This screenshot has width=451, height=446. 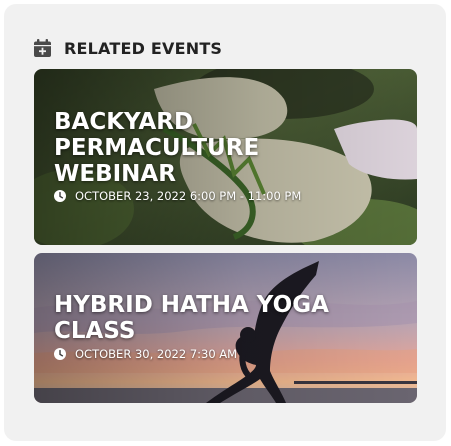 I want to click on event-datetime-text: OCTOBER 23, 2022 6:00 PM - 11:00 PM, so click(x=188, y=196).